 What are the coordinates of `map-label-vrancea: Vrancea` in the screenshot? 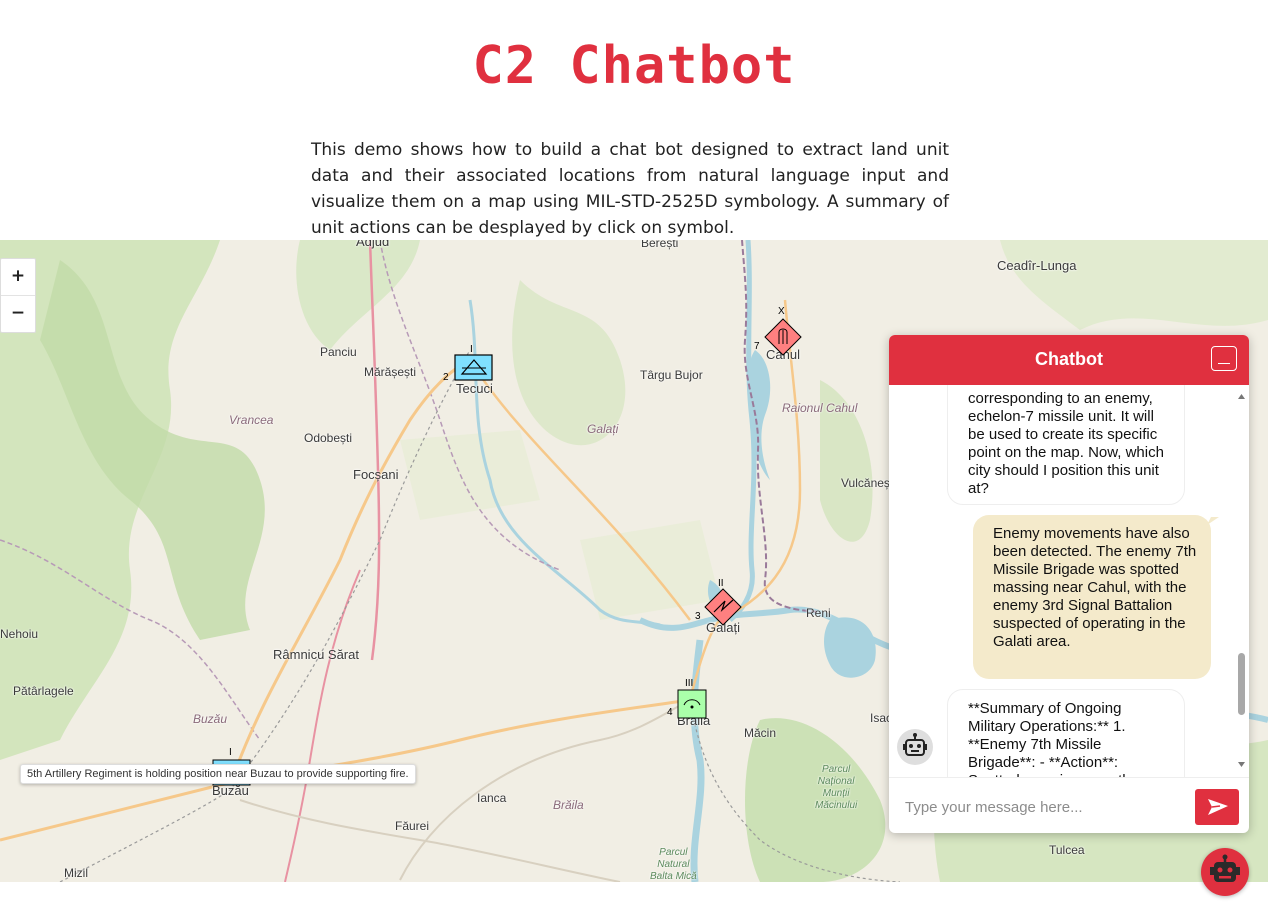 It's located at (251, 420).